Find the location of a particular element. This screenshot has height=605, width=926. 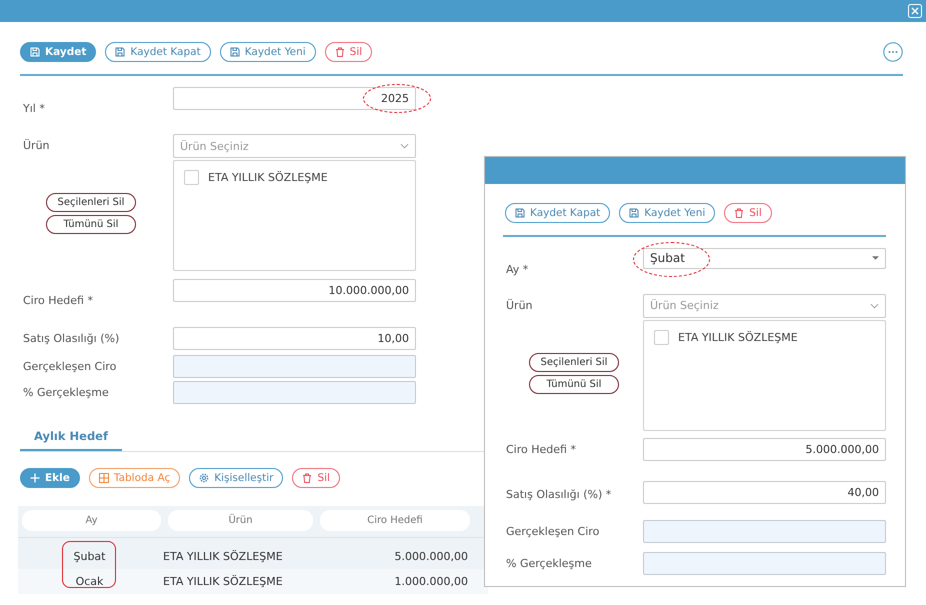

toolbar-button: Tabloda Aç is located at coordinates (134, 478).